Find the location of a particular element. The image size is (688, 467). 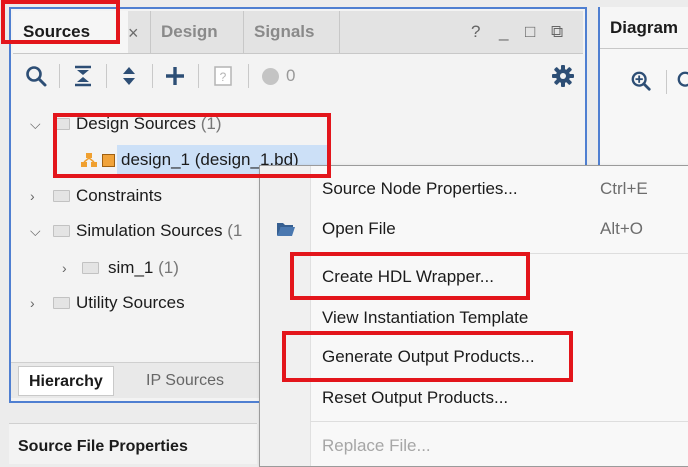

expand-all-icon is located at coordinates (129, 76).